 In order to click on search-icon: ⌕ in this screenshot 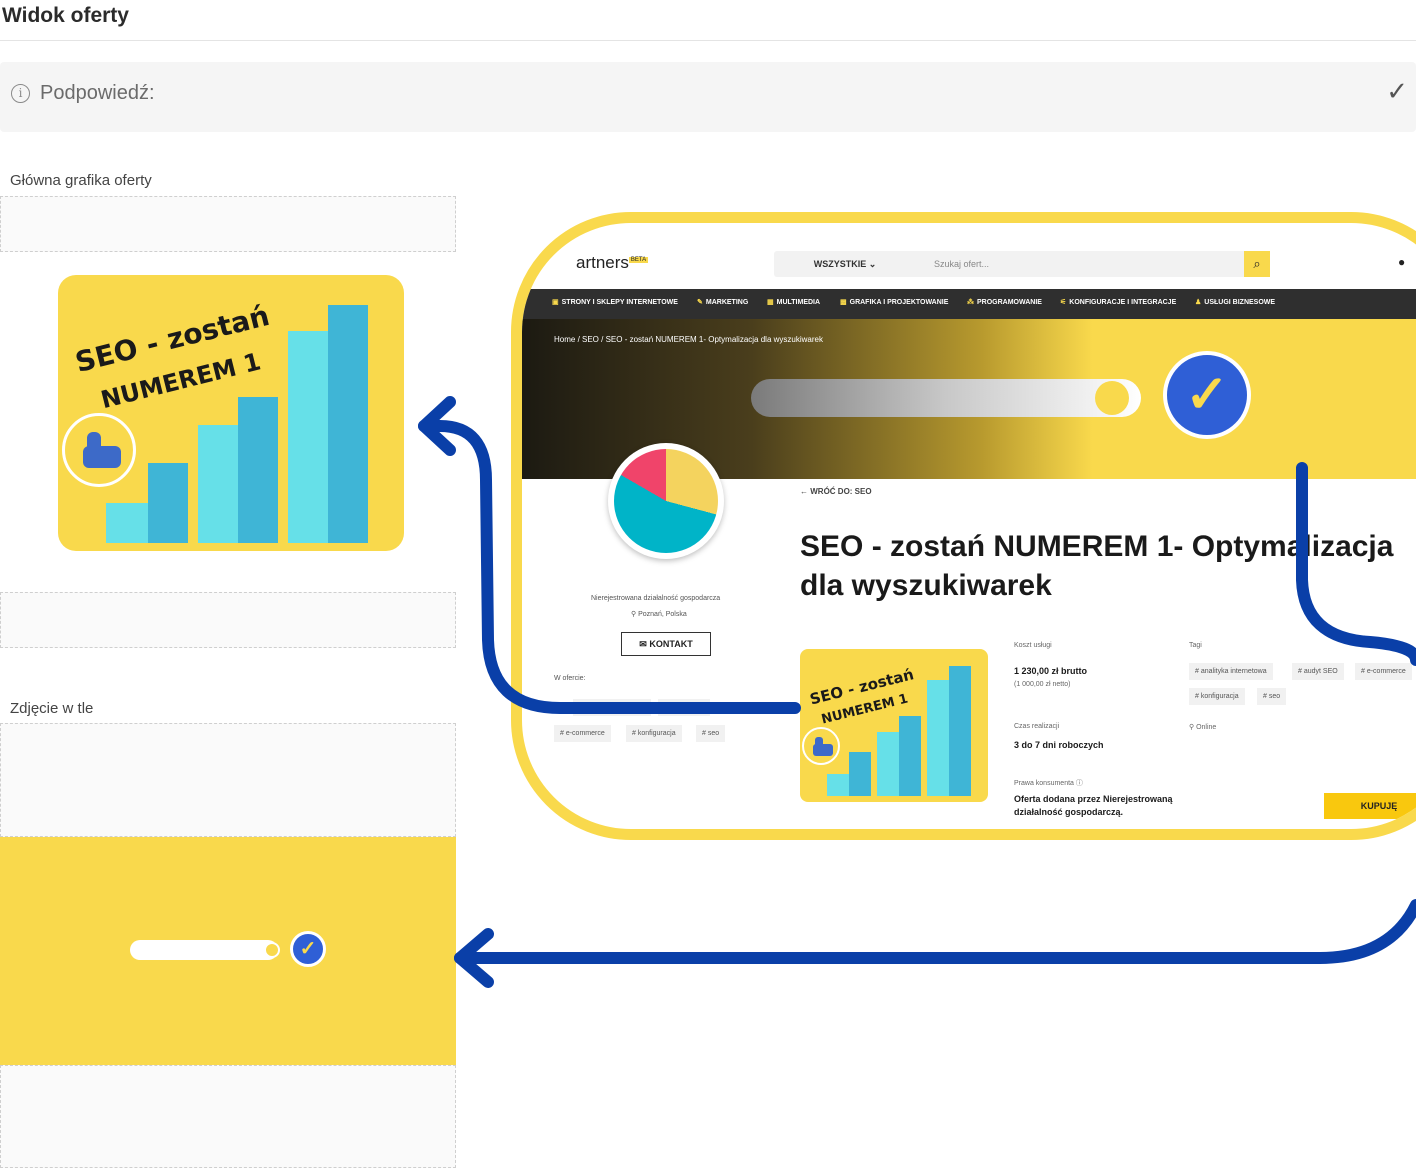, I will do `click(1257, 264)`.